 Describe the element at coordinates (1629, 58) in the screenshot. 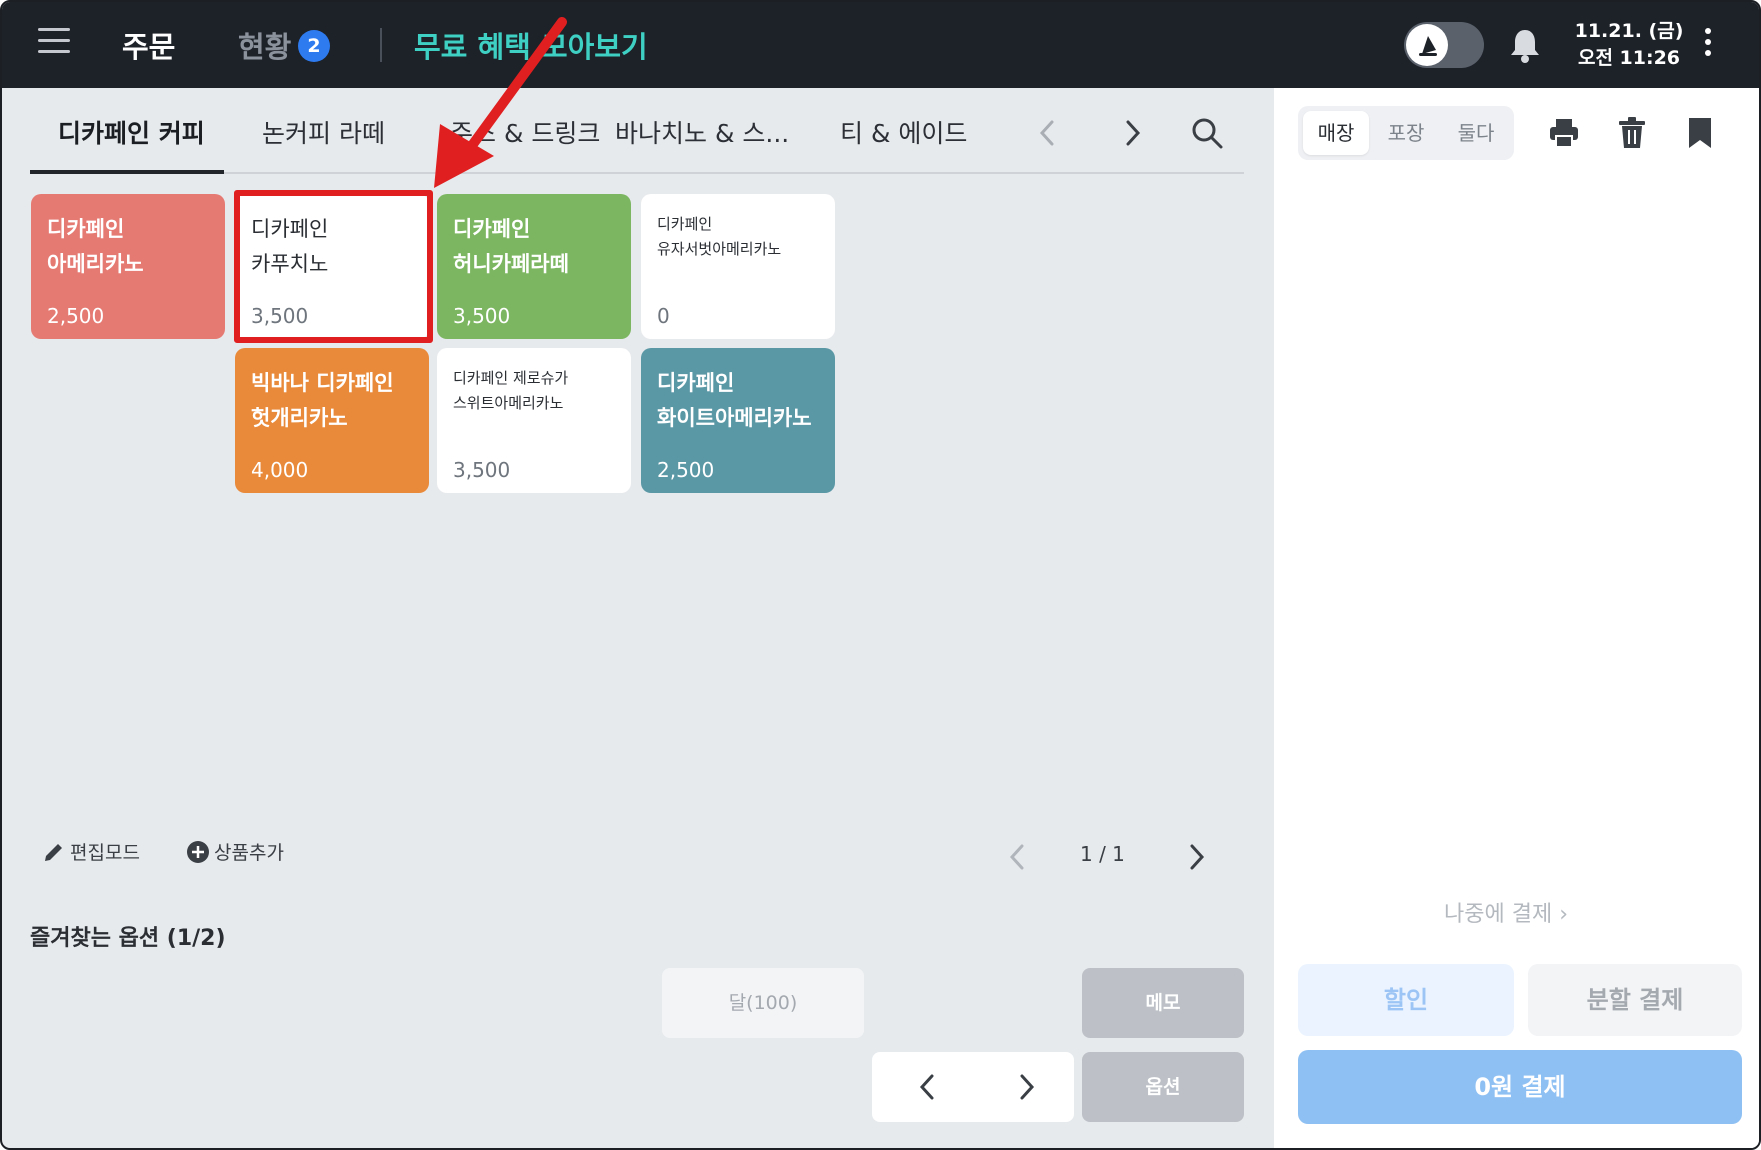

I see `time-text: 오전 11:26` at that location.